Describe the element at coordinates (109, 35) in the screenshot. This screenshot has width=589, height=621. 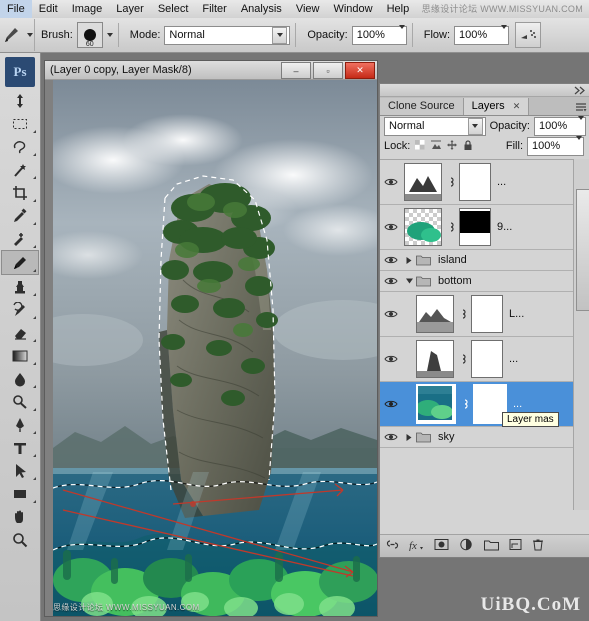
I see `brush-picker-caret` at that location.